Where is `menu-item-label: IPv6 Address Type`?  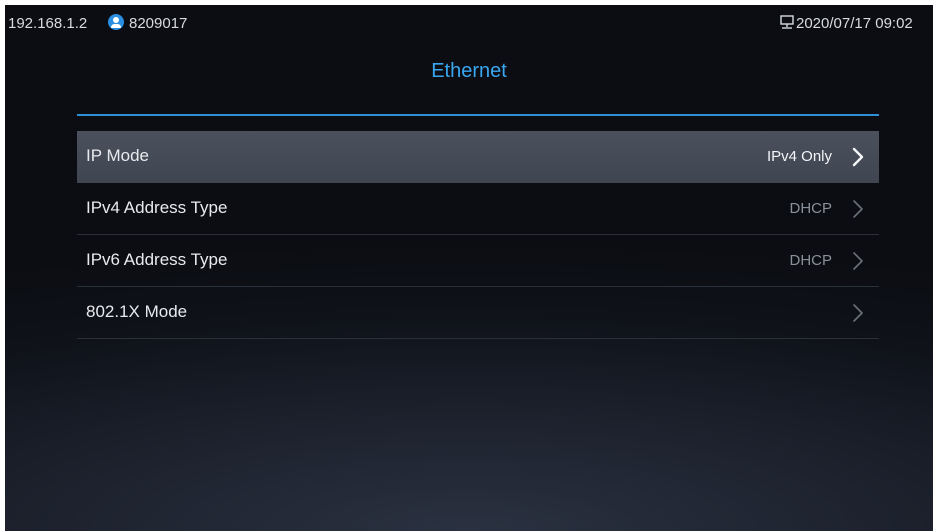
menu-item-label: IPv6 Address Type is located at coordinates (157, 259).